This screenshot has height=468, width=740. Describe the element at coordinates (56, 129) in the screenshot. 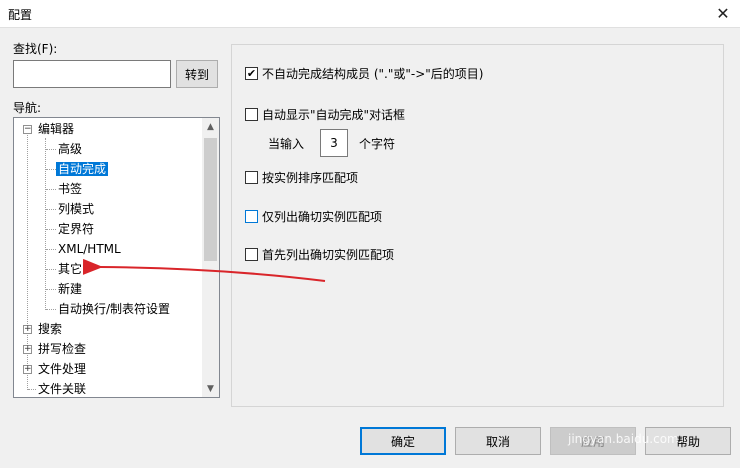

I see `tree-item-editor: 编辑器` at that location.